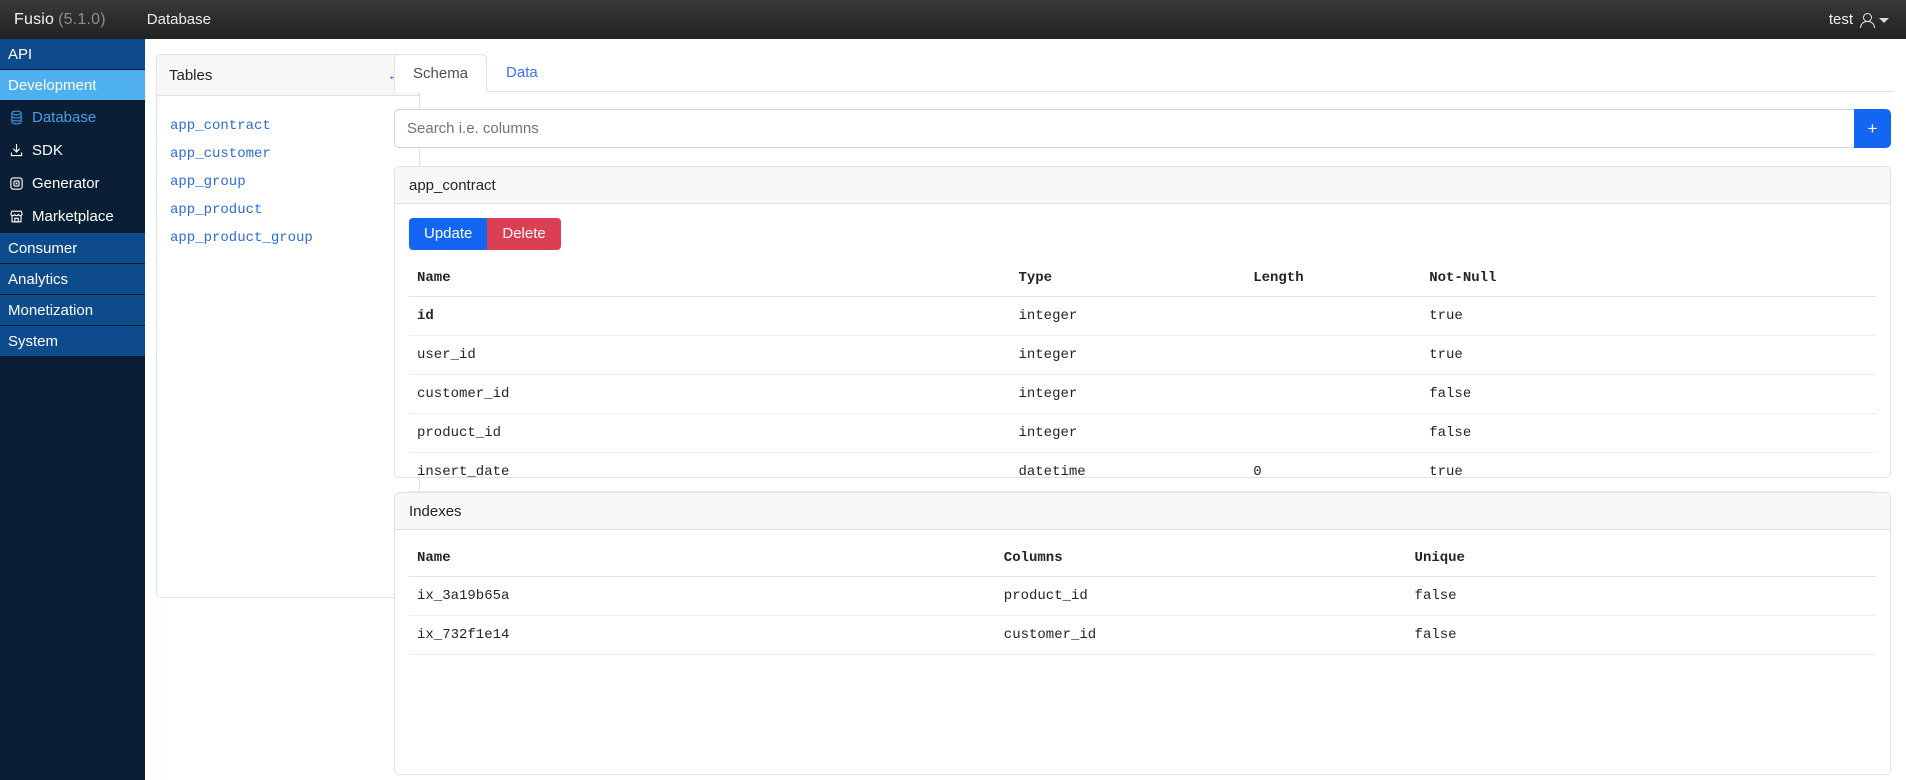 The image size is (1906, 780). Describe the element at coordinates (1884, 20) in the screenshot. I see `chevron-down-icon` at that location.